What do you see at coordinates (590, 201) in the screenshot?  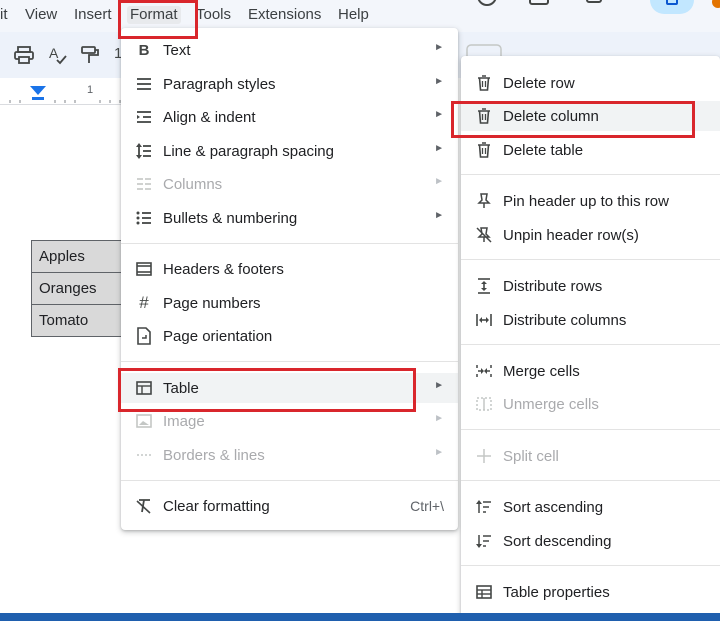 I see `table-item-pin-header: Pin header up to this row` at bounding box center [590, 201].